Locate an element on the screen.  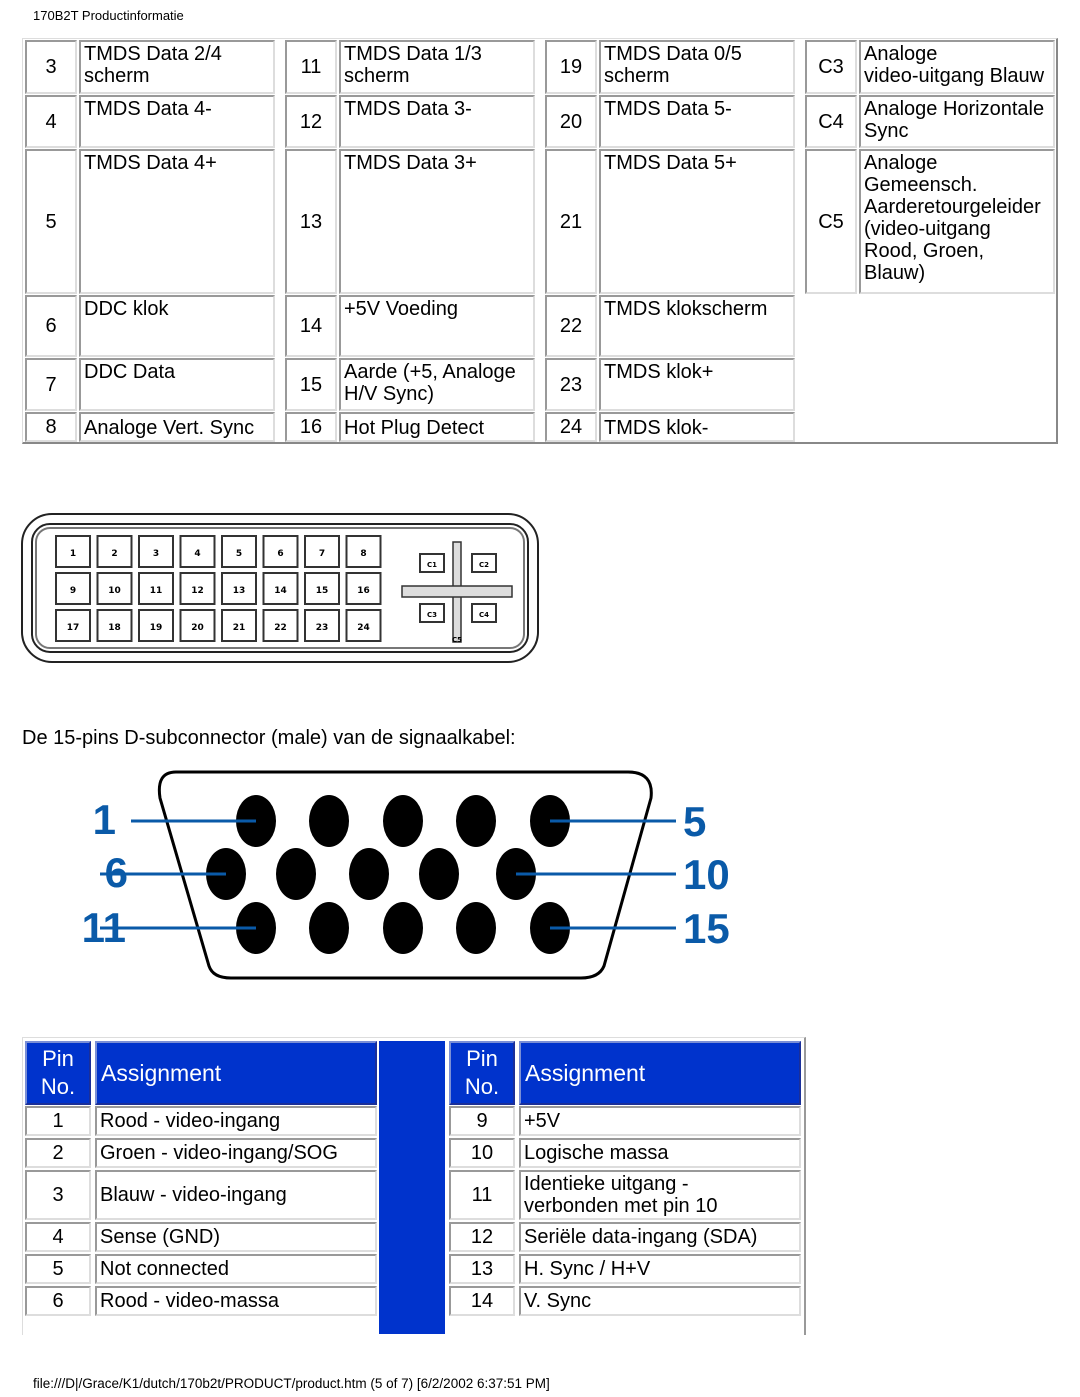
vga-pin-assignment: Groen - video-ingang/SOG is located at coordinates (236, 1153).